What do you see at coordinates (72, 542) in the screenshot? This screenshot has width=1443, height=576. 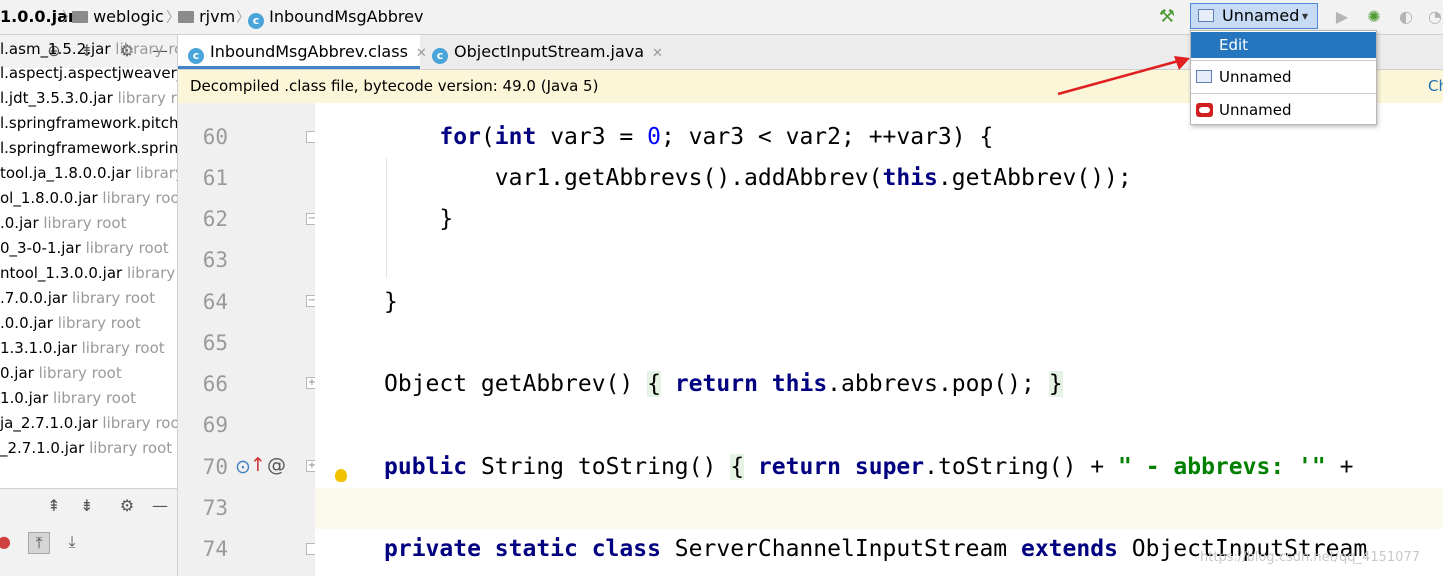 I see `autoscroll-from-source-icon: ⤓` at bounding box center [72, 542].